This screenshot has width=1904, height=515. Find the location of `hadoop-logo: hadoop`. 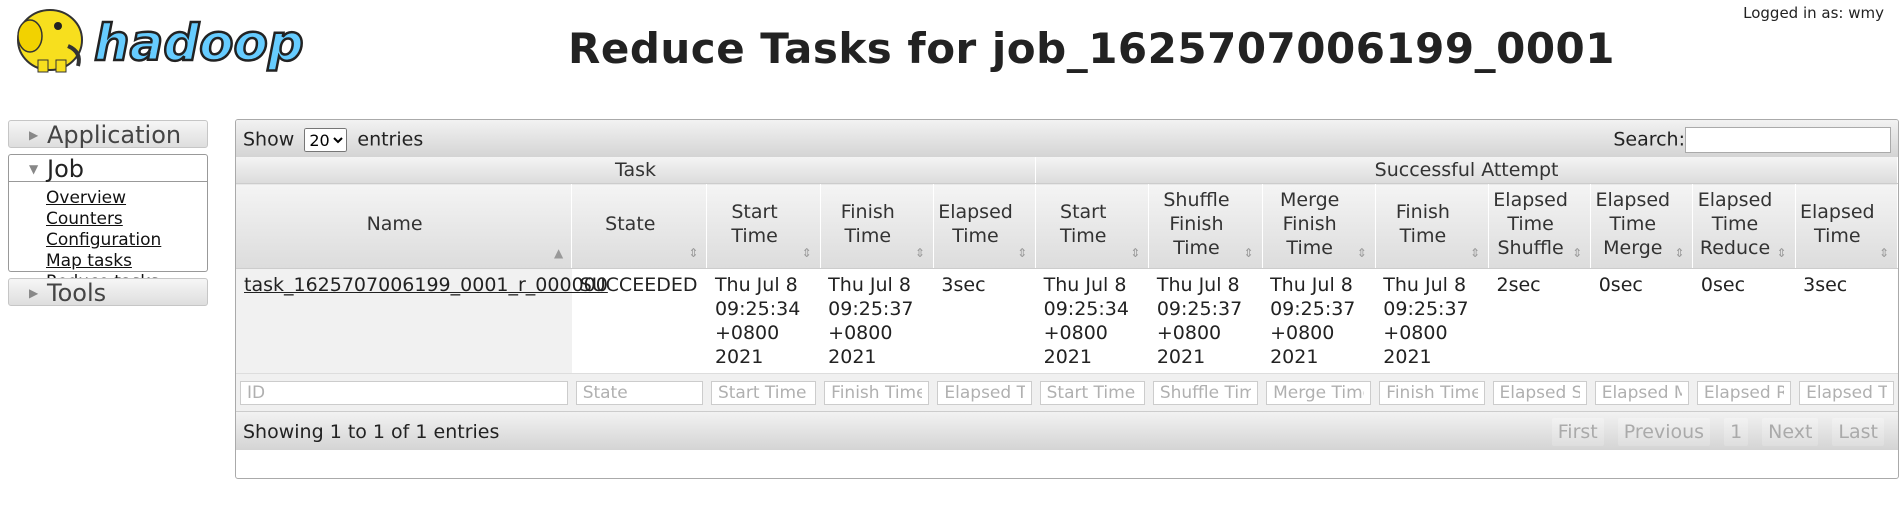

hadoop-logo: hadoop is located at coordinates (161, 41).